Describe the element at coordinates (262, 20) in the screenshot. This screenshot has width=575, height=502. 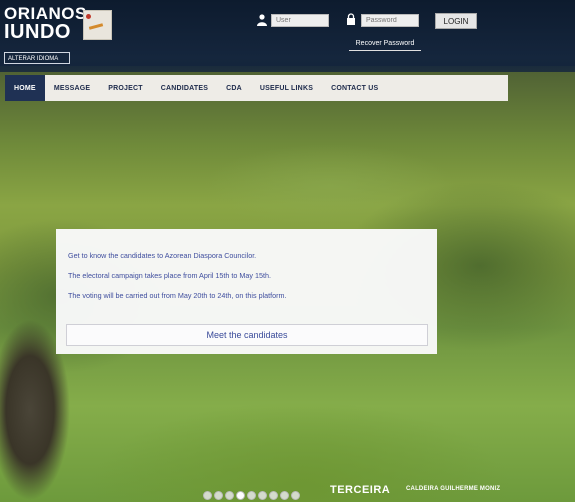
I see `user-icon` at that location.